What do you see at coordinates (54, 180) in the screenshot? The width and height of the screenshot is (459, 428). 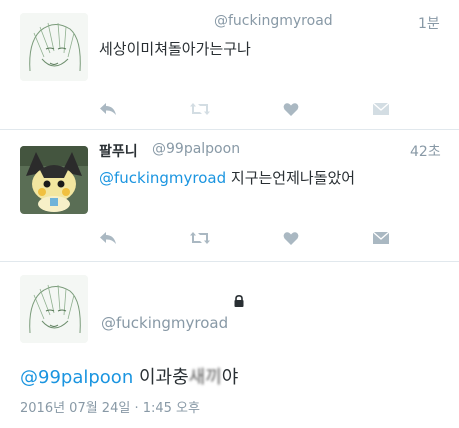 I see `emolga-avatar-icon` at bounding box center [54, 180].